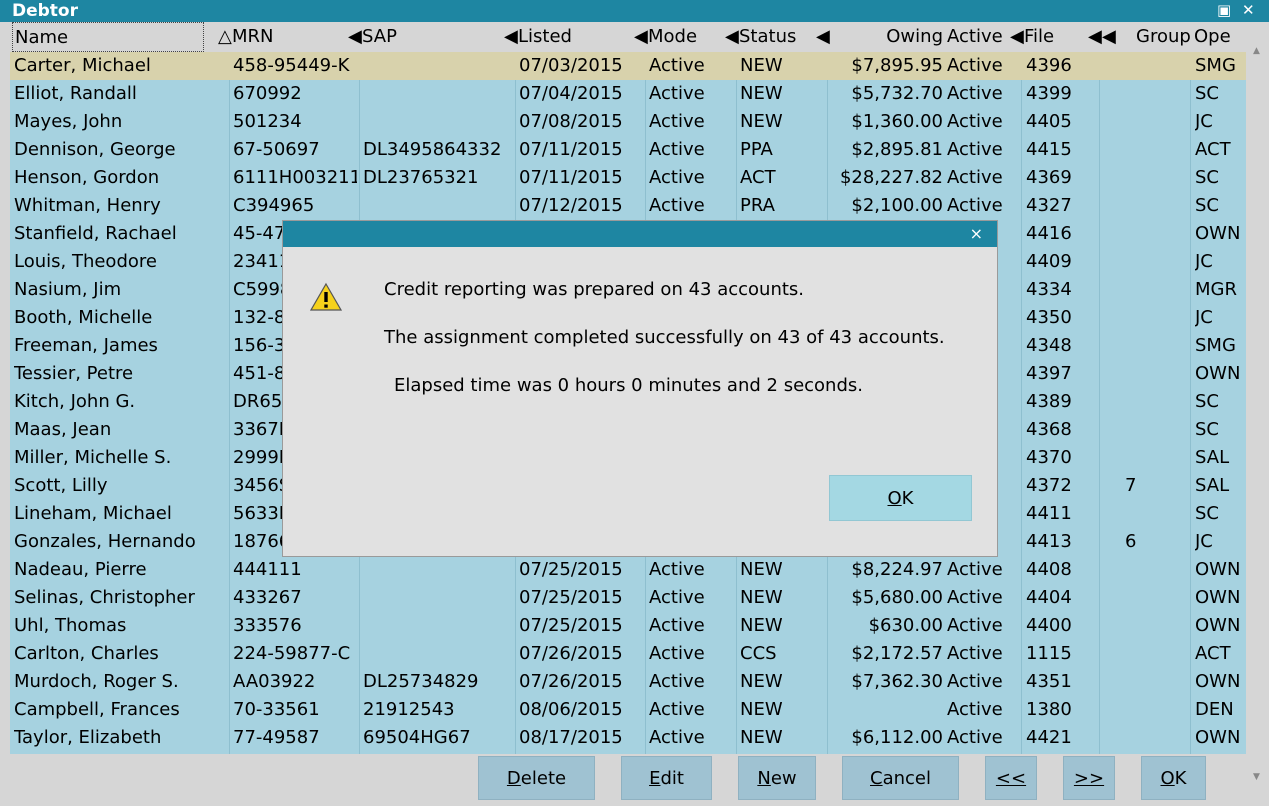 Image resolution: width=1269 pixels, height=806 pixels. What do you see at coordinates (666, 778) in the screenshot?
I see `edit-button: Edit` at bounding box center [666, 778].